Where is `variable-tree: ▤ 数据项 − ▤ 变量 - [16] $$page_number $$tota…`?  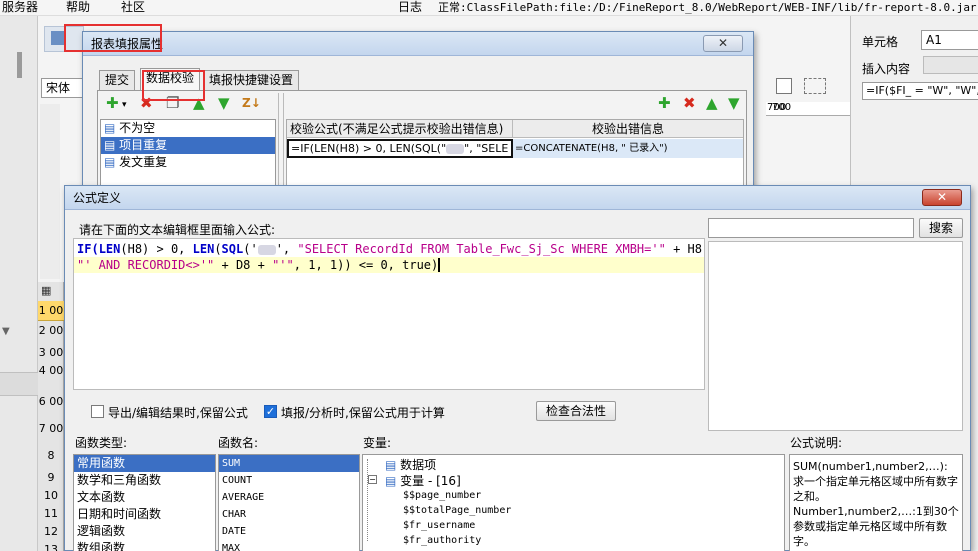 variable-tree: ▤ 数据项 − ▤ 变量 - [16] $$page_number $$tota… is located at coordinates (573, 502).